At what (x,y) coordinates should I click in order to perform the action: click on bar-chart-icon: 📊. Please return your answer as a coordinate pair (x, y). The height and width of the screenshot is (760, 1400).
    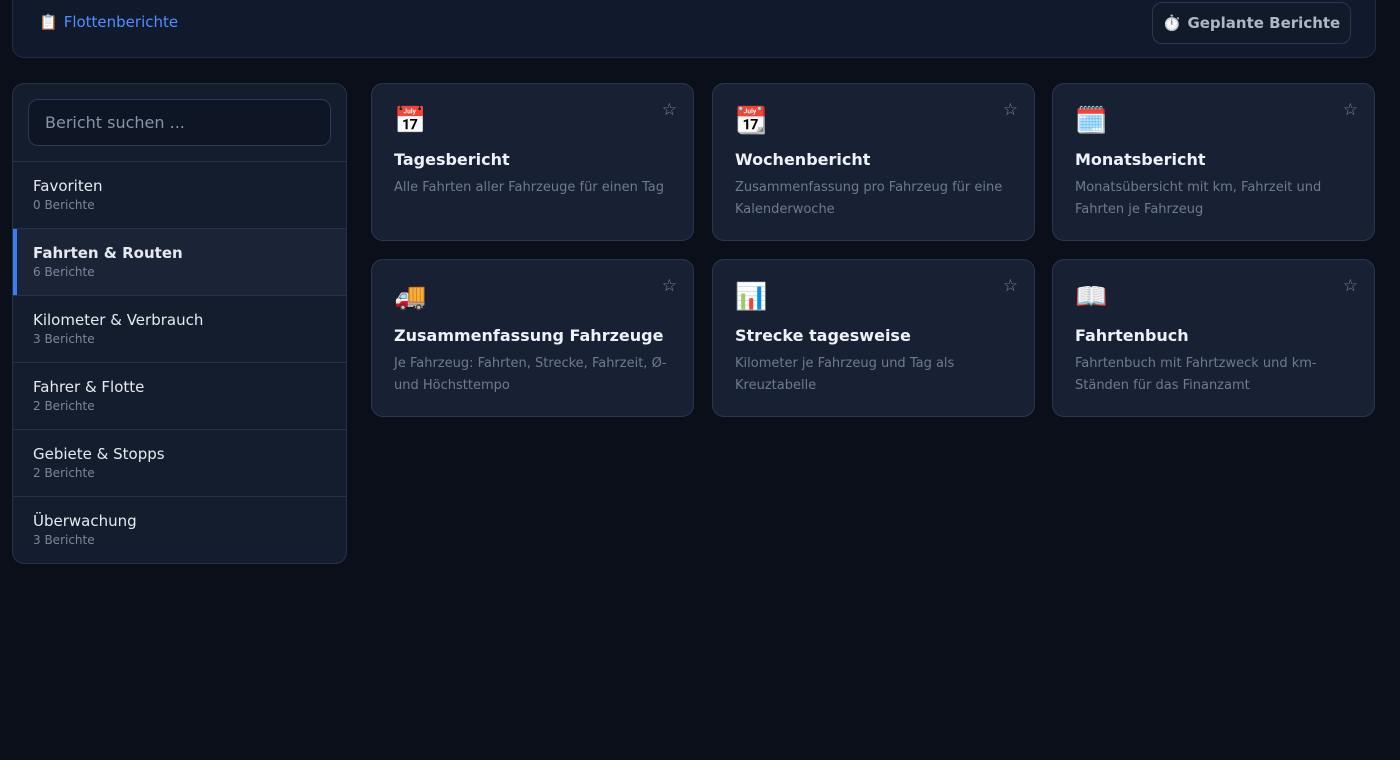
    Looking at the image, I should click on (751, 297).